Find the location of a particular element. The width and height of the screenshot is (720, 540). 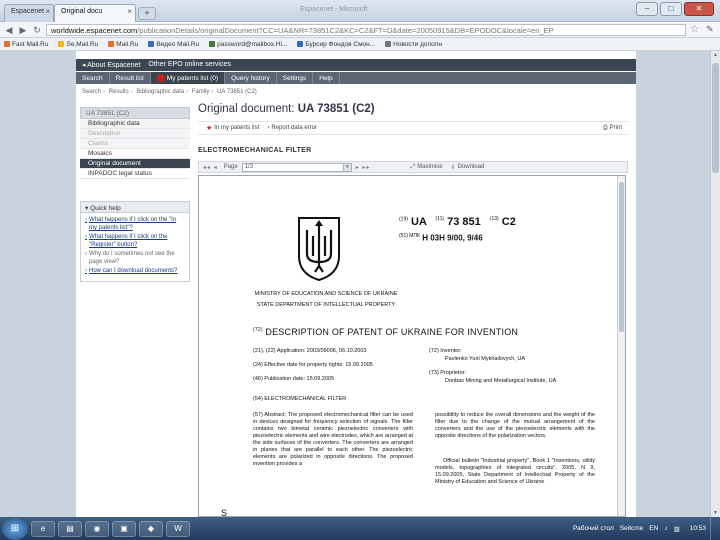

page-next-buttons: ▸ ▸▸ is located at coordinates (363, 167).